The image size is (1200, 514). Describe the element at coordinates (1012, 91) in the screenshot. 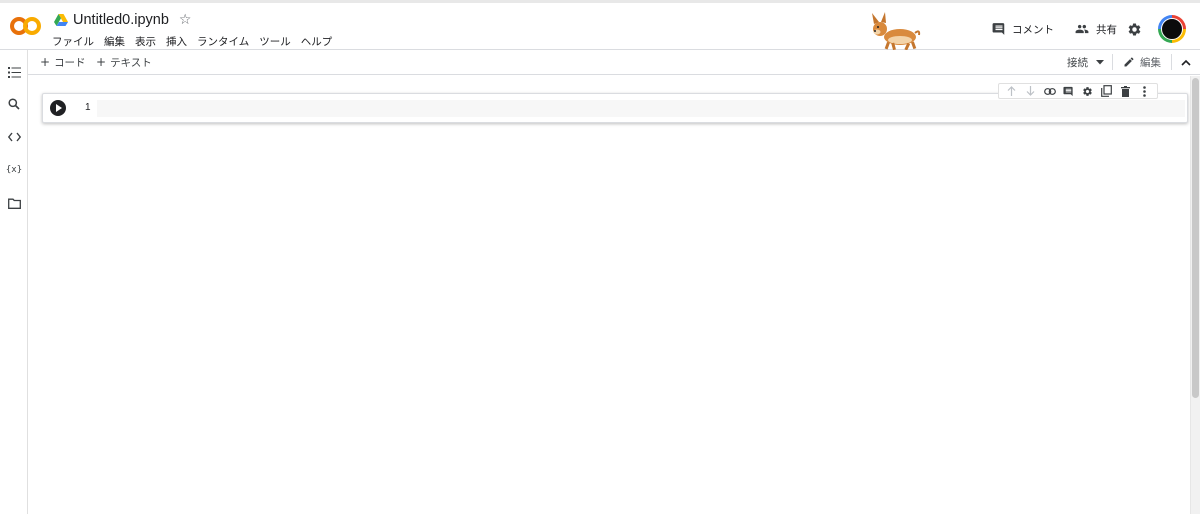

I see `arrow-up-icon` at that location.